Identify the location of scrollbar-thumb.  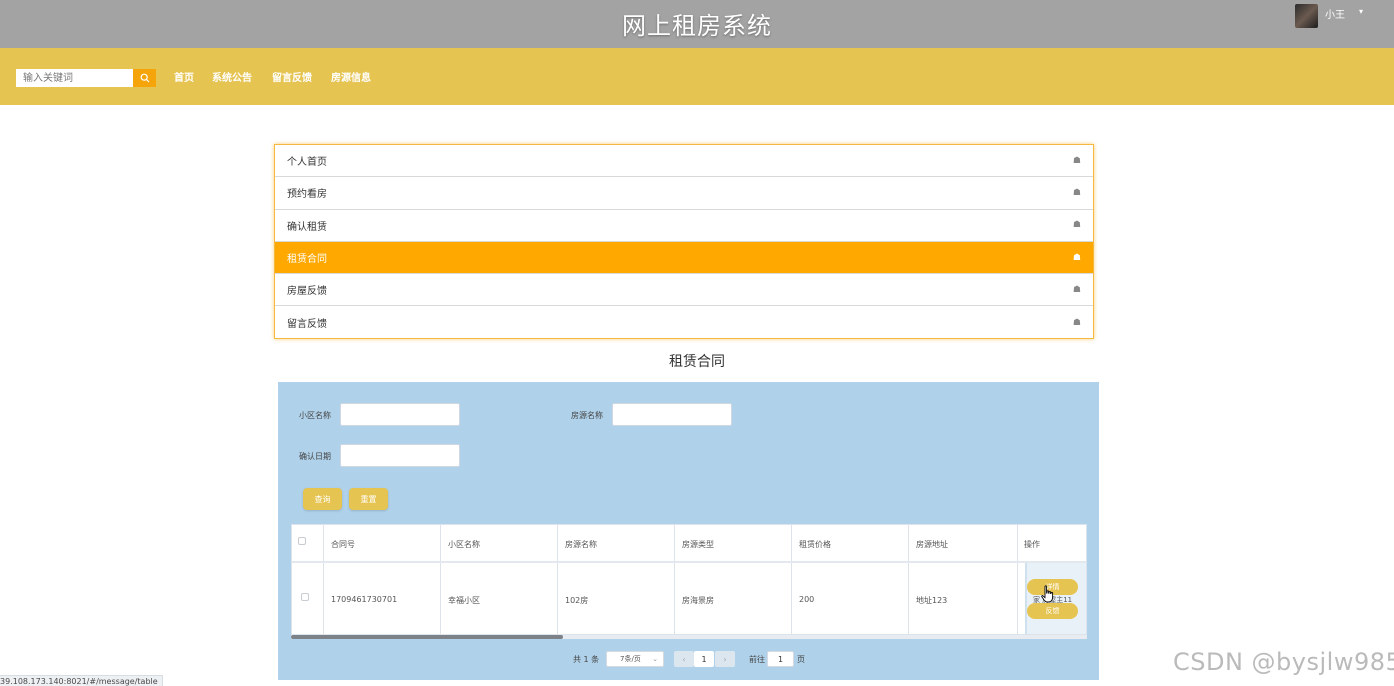
(427, 637).